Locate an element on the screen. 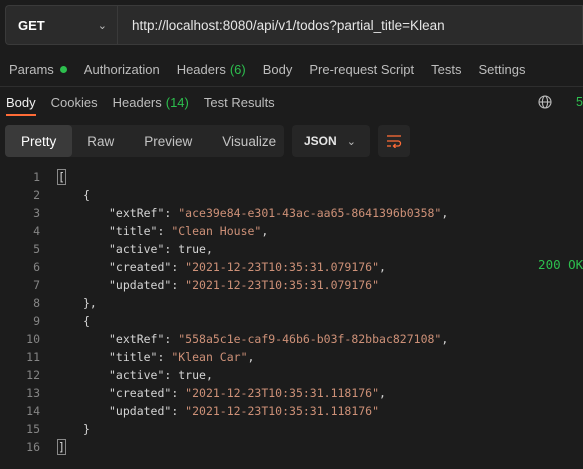 The height and width of the screenshot is (469, 583). json-key: "extRef" is located at coordinates (137, 339).